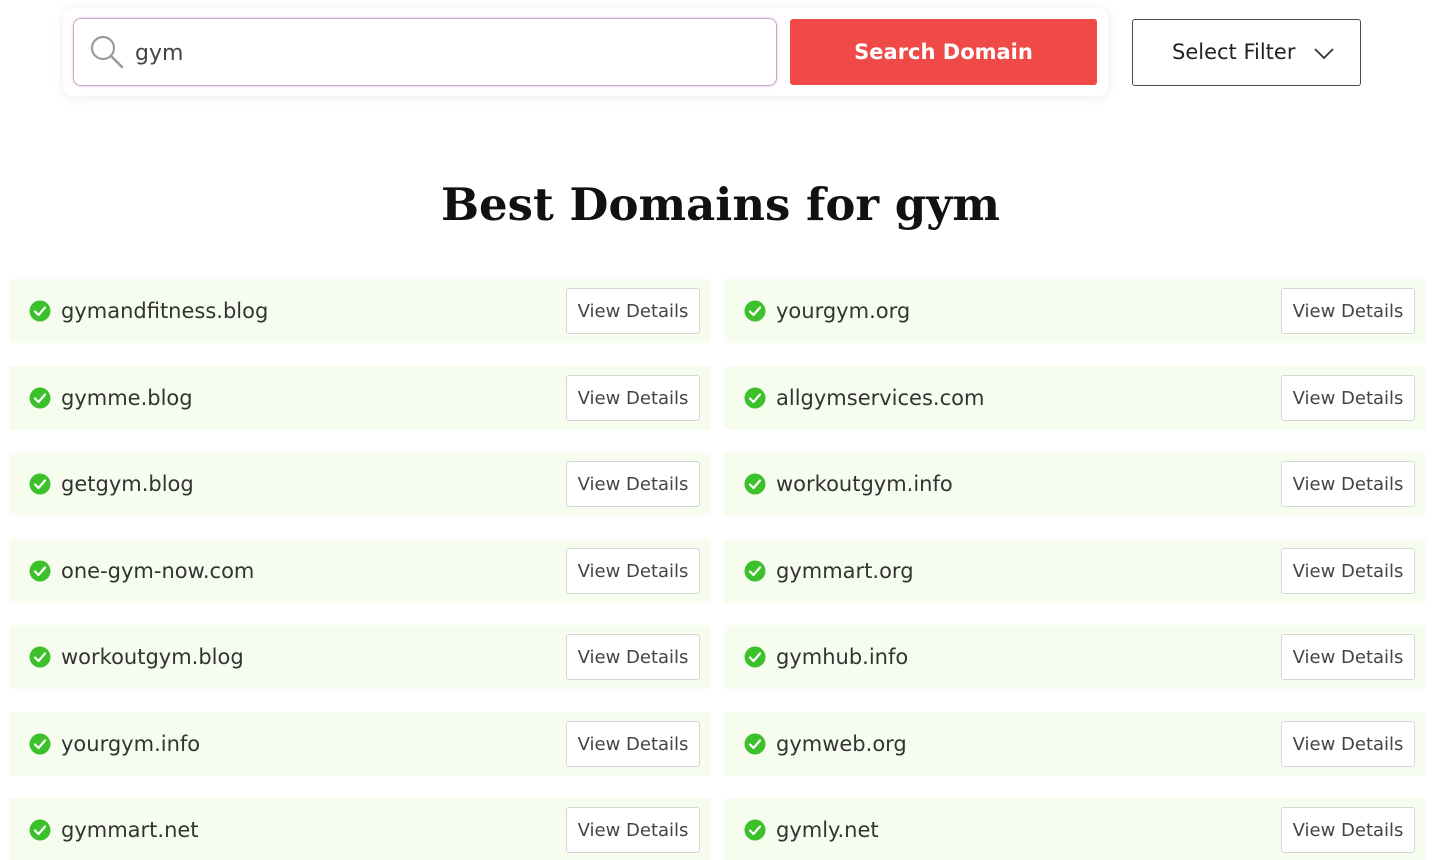 The width and height of the screenshot is (1441, 860). What do you see at coordinates (1234, 52) in the screenshot?
I see `select-filter-label: Select Filter` at bounding box center [1234, 52].